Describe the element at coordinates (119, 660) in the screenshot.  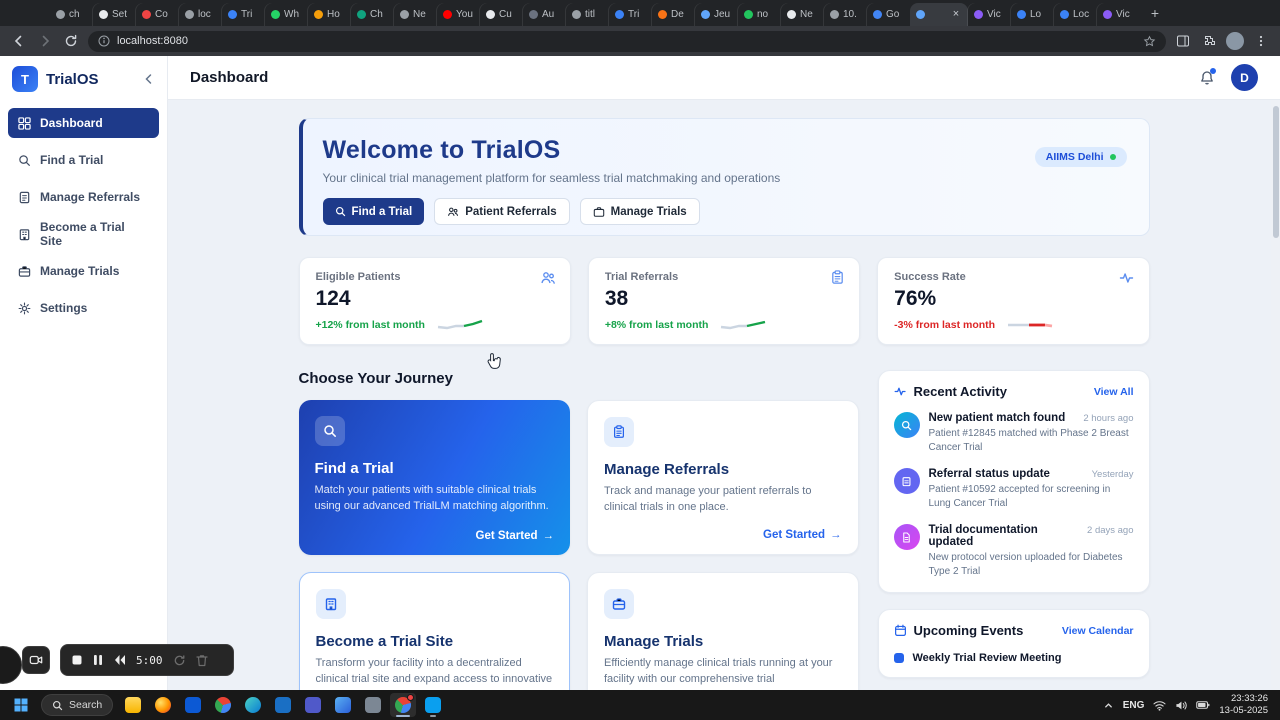
I see `restart-recording-button` at that location.